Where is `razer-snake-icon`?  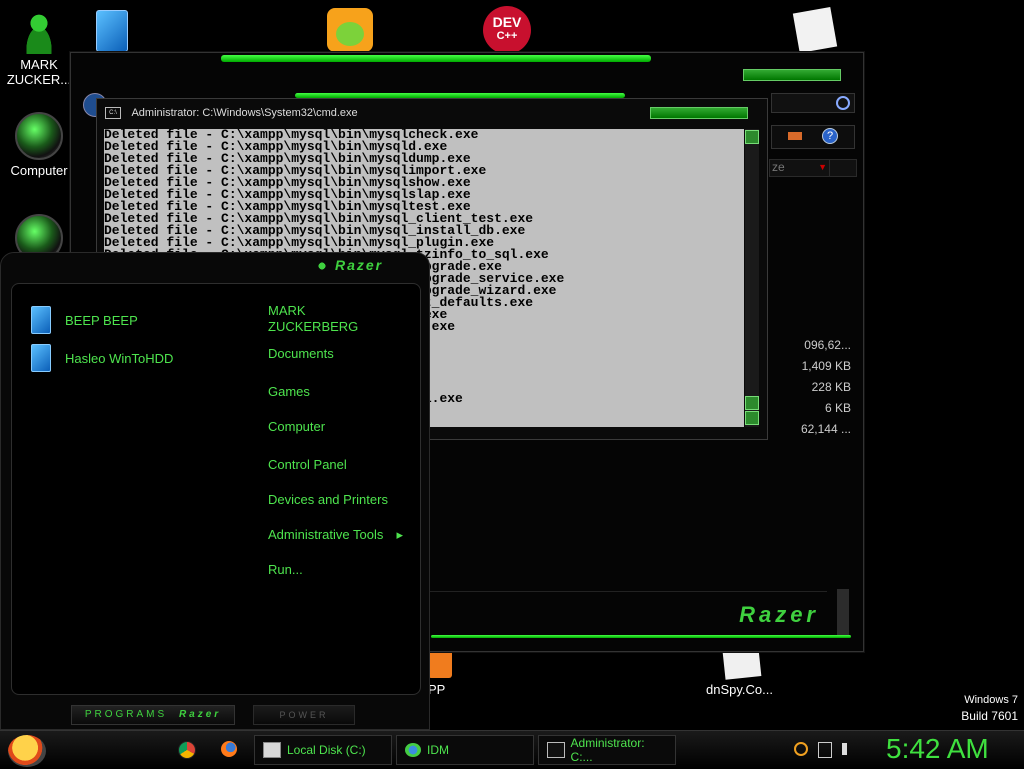 razer-snake-icon is located at coordinates (322, 266).